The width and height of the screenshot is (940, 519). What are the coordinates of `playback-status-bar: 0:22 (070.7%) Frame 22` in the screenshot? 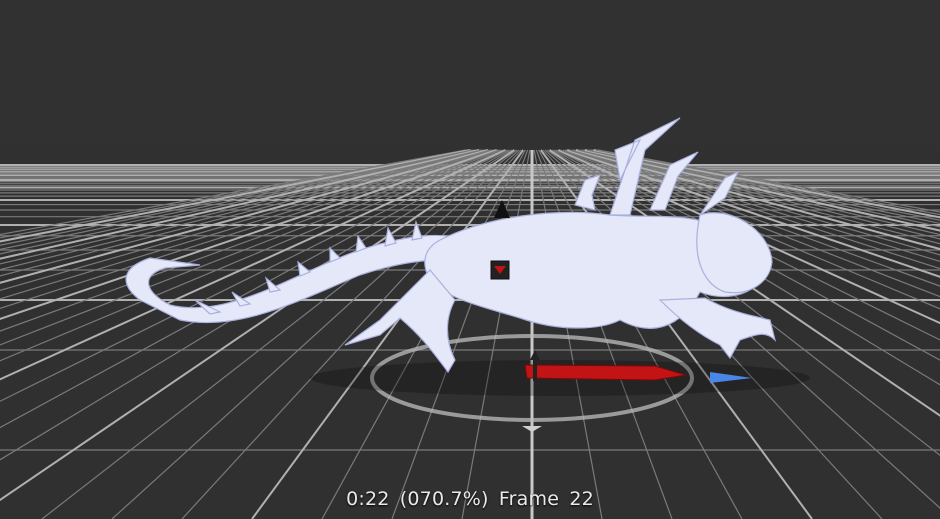 It's located at (470, 499).